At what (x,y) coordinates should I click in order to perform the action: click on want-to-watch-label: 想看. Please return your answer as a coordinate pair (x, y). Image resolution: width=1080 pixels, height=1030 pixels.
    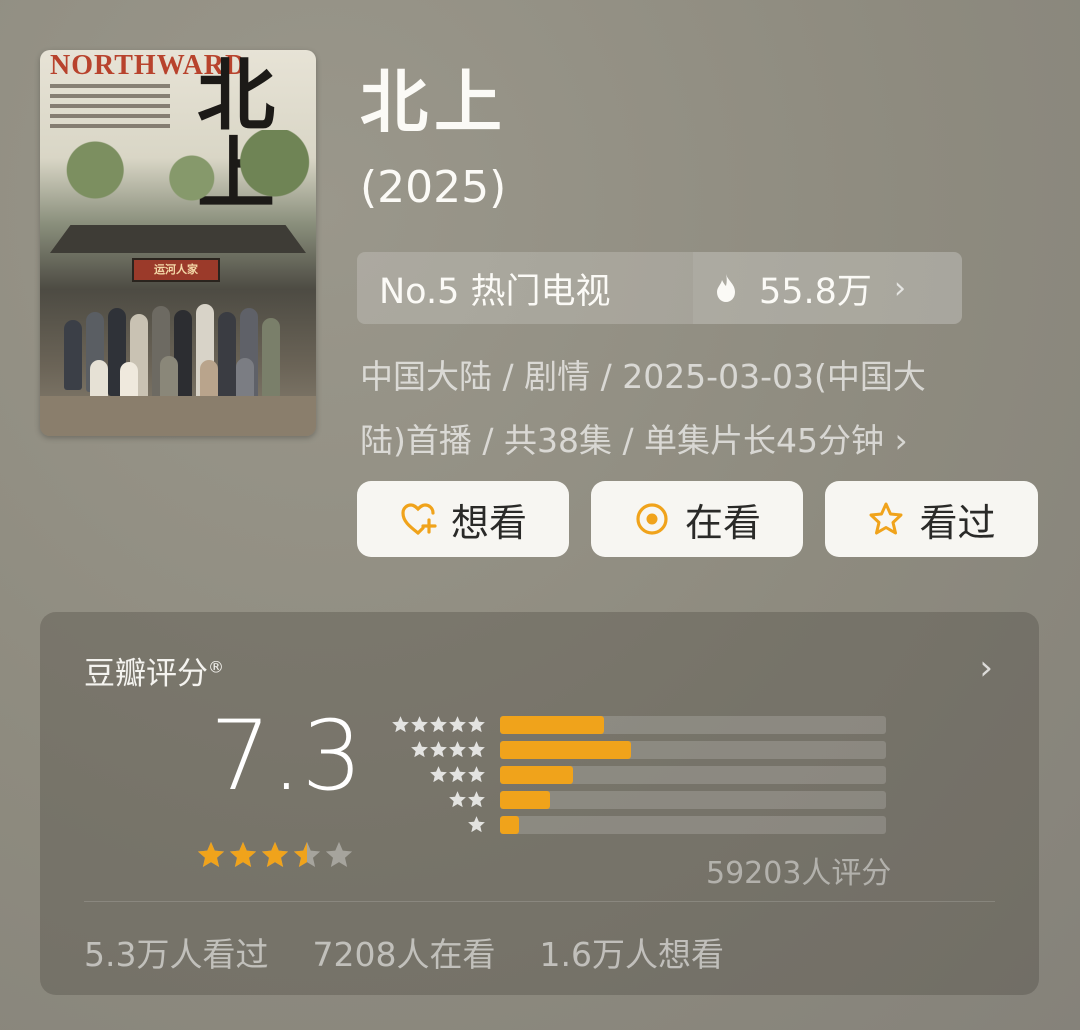
    Looking at the image, I should click on (488, 522).